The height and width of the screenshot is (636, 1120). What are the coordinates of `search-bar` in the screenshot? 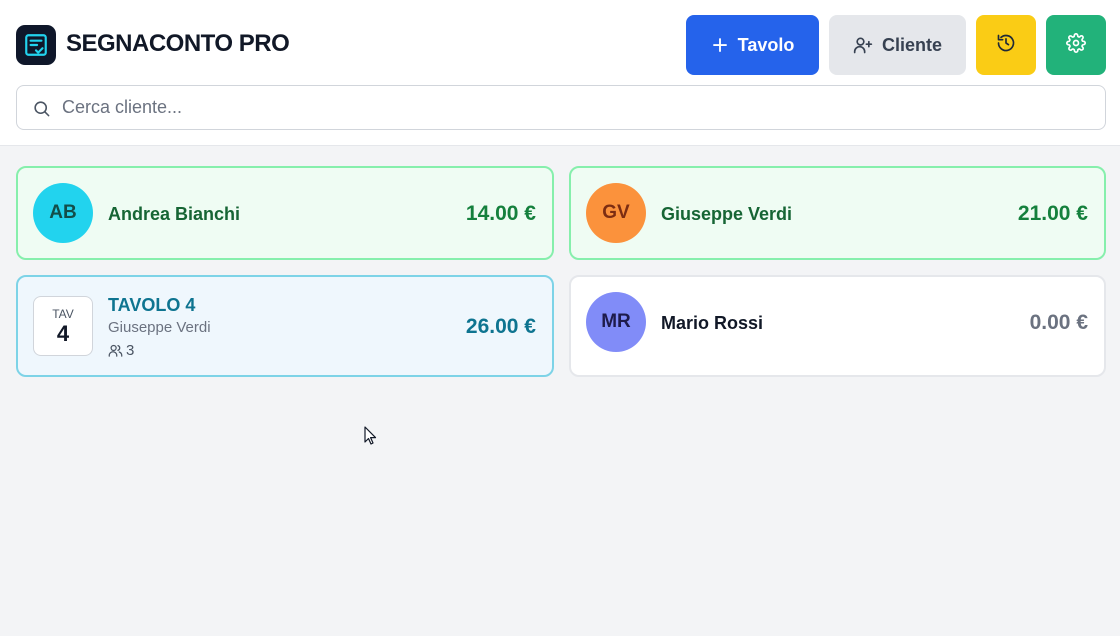 It's located at (561, 107).